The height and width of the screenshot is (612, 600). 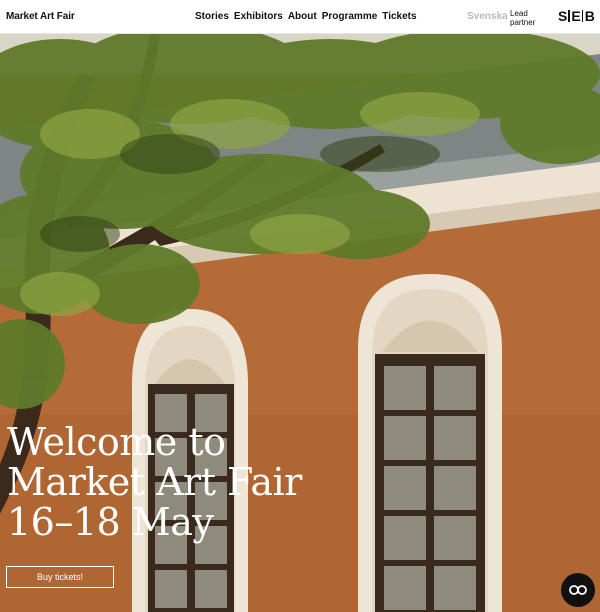 I want to click on nav-item-about: About, so click(x=302, y=16).